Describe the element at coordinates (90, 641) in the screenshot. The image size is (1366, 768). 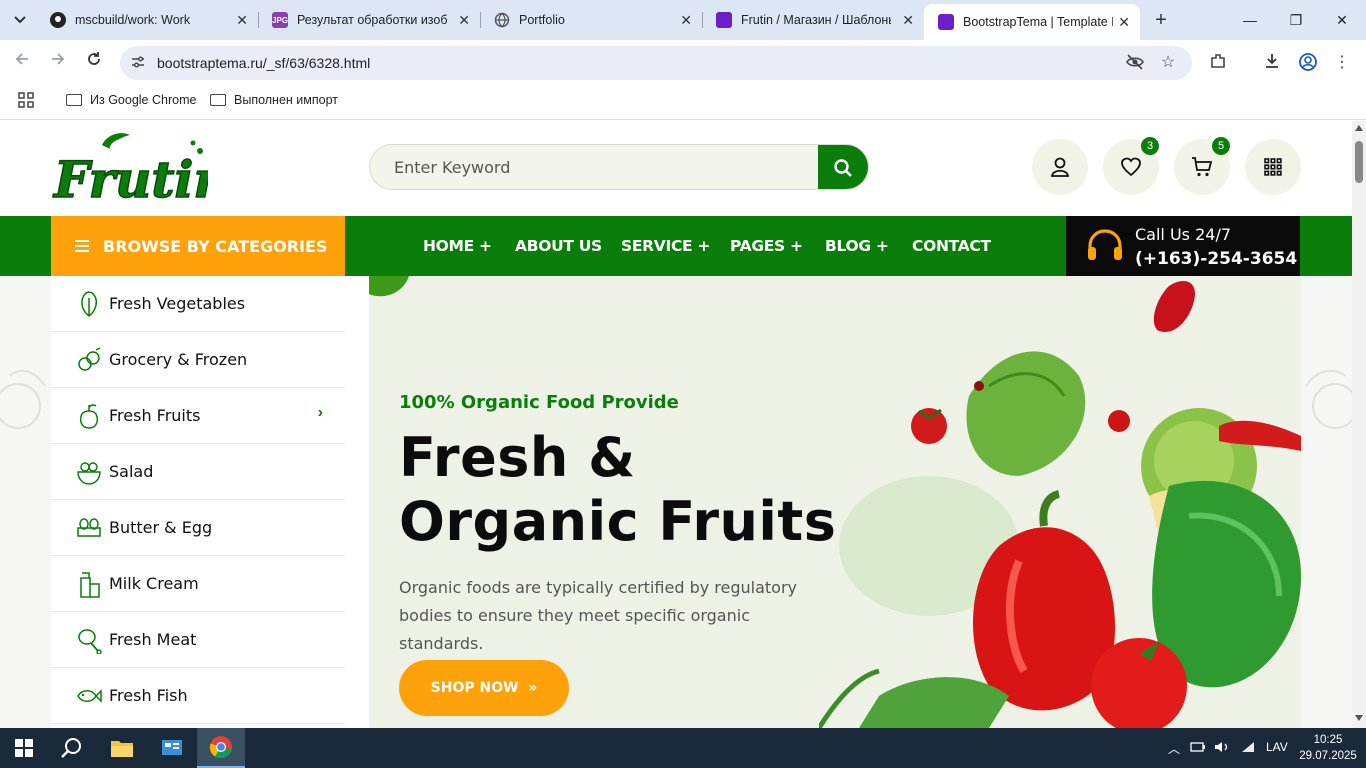
I see `meat-icon` at that location.